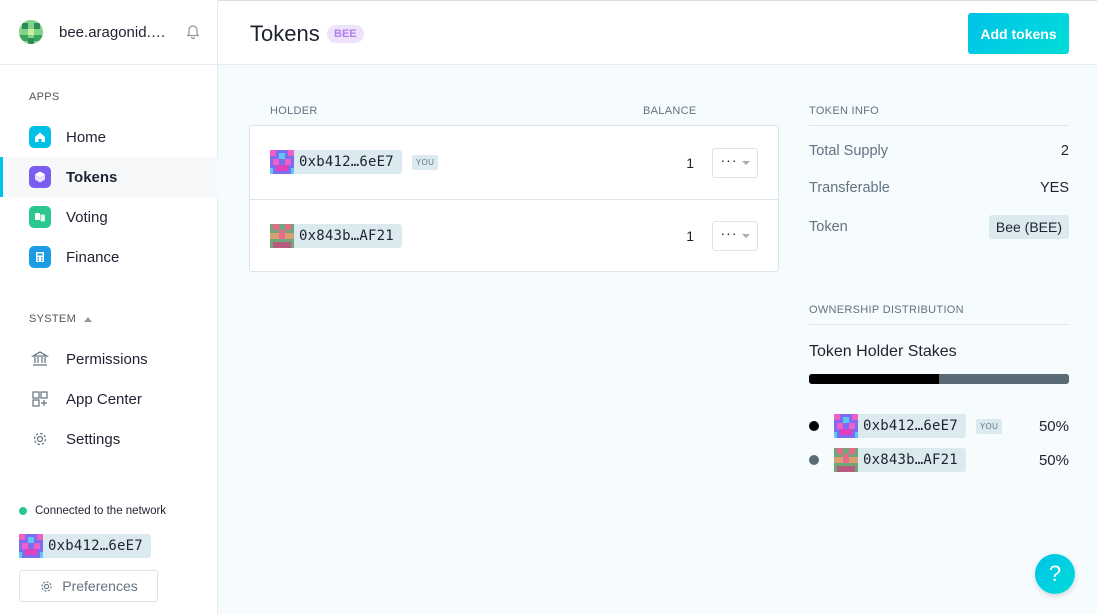 The image size is (1097, 614). Describe the element at coordinates (114, 32) in the screenshot. I see `org-name: bee.aragonid.eth` at that location.